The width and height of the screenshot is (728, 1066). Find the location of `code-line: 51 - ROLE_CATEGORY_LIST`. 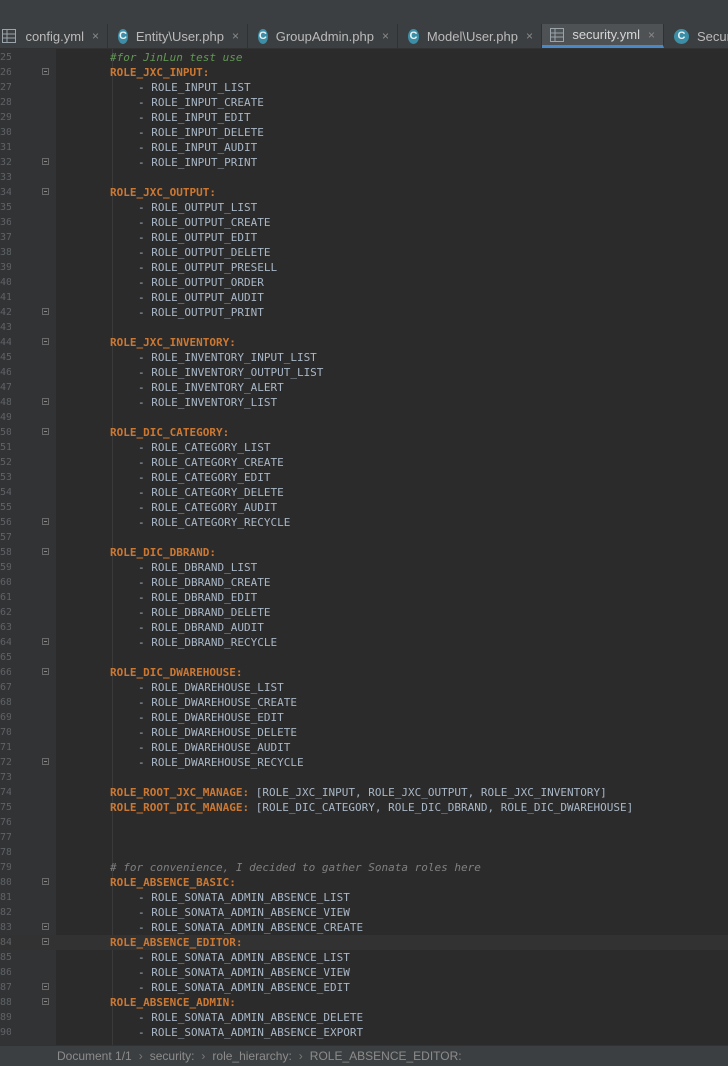

code-line: 51 - ROLE_CATEGORY_LIST is located at coordinates (364, 447).